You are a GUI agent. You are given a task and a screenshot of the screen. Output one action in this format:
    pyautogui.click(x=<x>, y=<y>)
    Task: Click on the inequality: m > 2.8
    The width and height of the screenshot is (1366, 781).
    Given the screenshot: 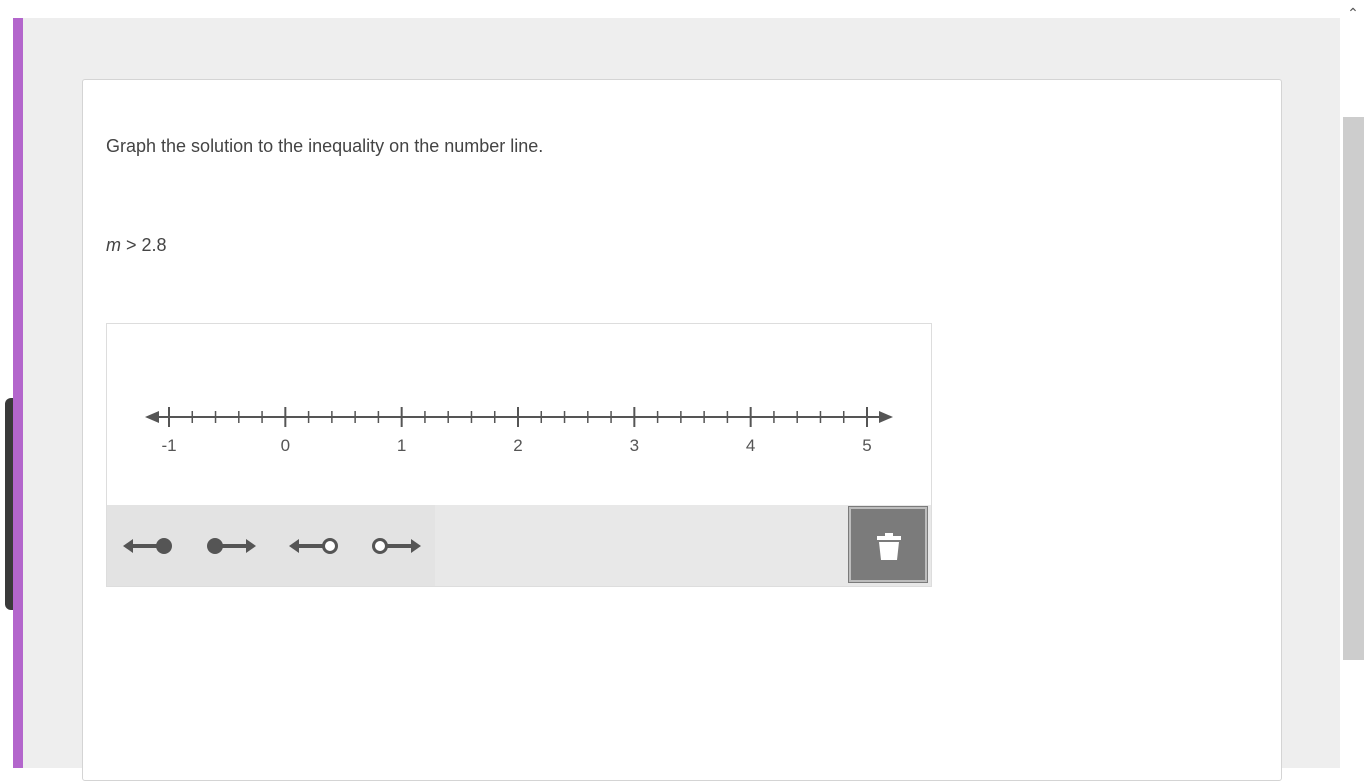 What is the action you would take?
    pyautogui.click(x=136, y=245)
    